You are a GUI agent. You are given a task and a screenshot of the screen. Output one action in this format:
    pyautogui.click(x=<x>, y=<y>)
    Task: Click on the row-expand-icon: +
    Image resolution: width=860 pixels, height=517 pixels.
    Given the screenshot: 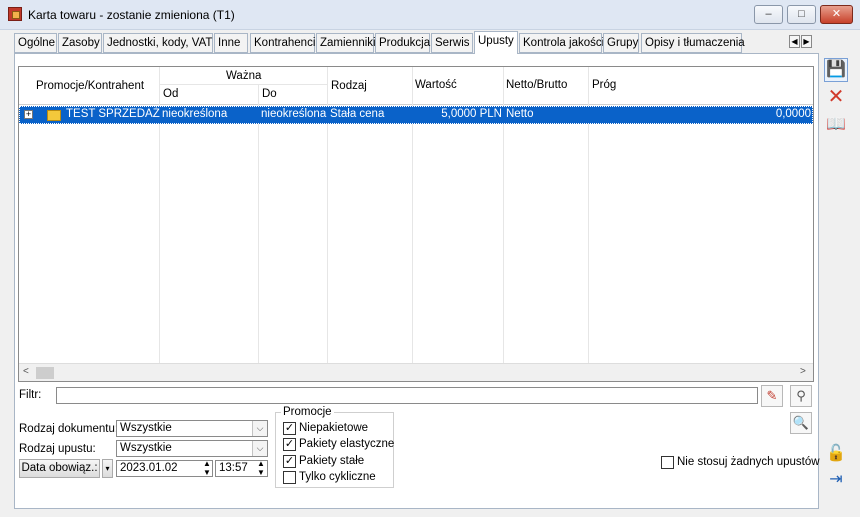 What is the action you would take?
    pyautogui.click(x=28, y=114)
    